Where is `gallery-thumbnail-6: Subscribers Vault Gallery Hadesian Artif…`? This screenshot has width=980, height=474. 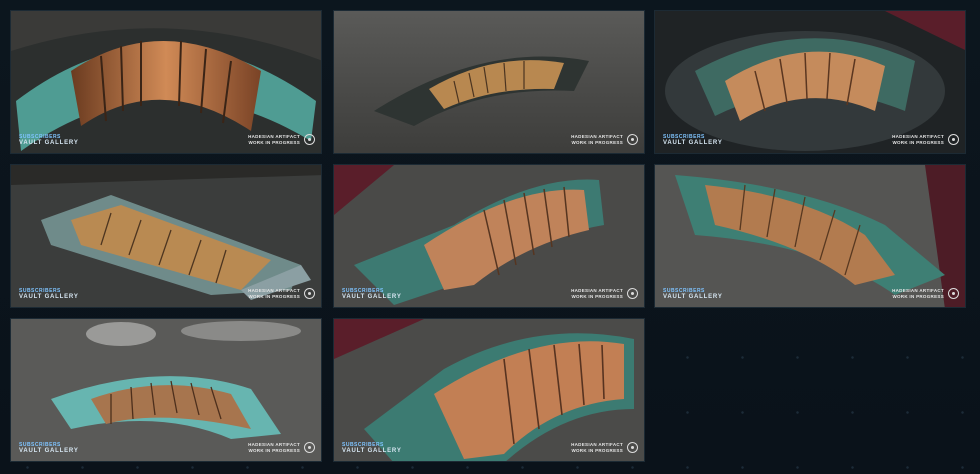
gallery-thumbnail-6: Subscribers Vault Gallery Hadesian Artif… is located at coordinates (810, 236).